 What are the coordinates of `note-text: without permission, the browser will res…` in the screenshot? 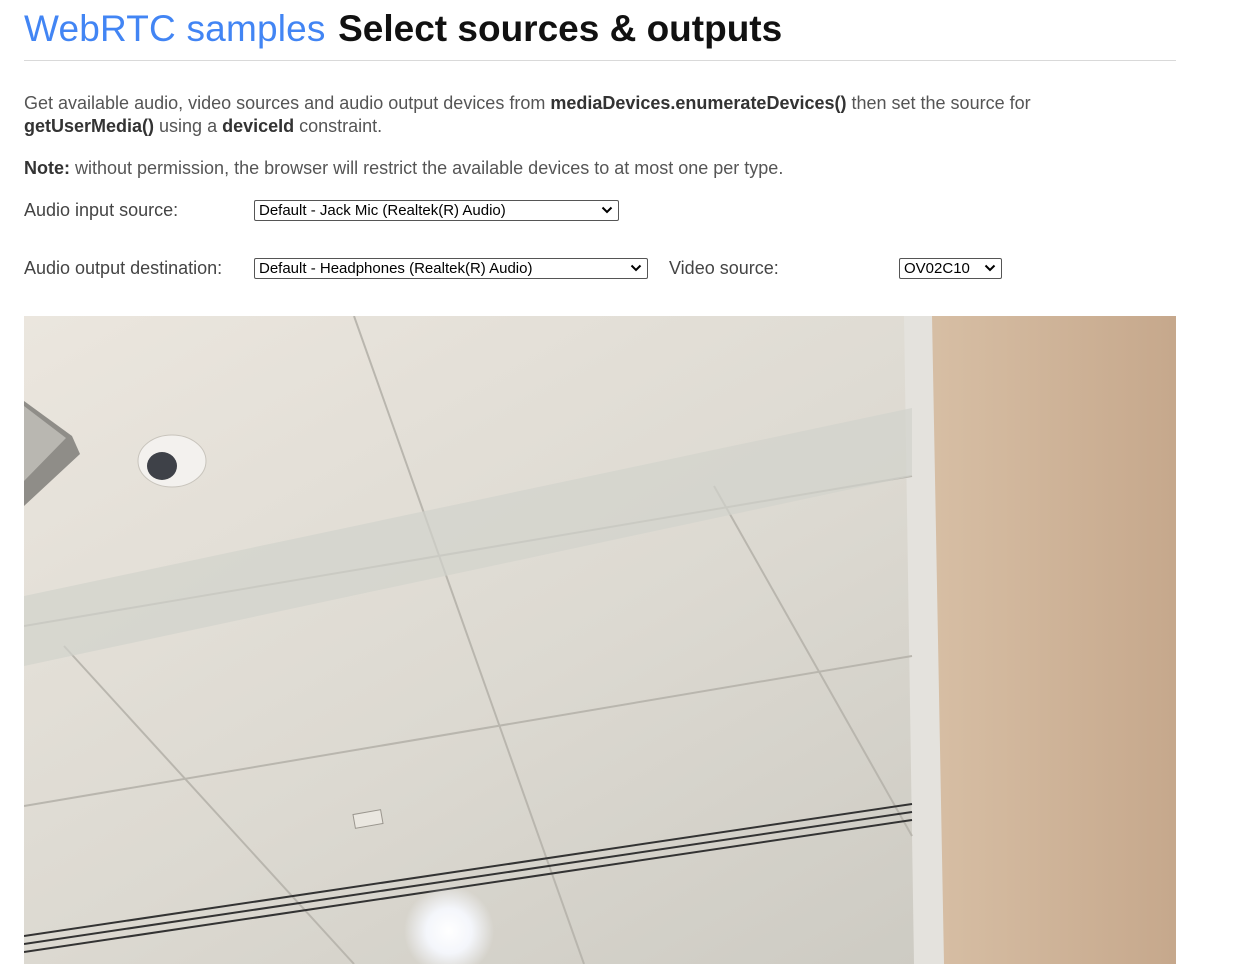 It's located at (427, 168).